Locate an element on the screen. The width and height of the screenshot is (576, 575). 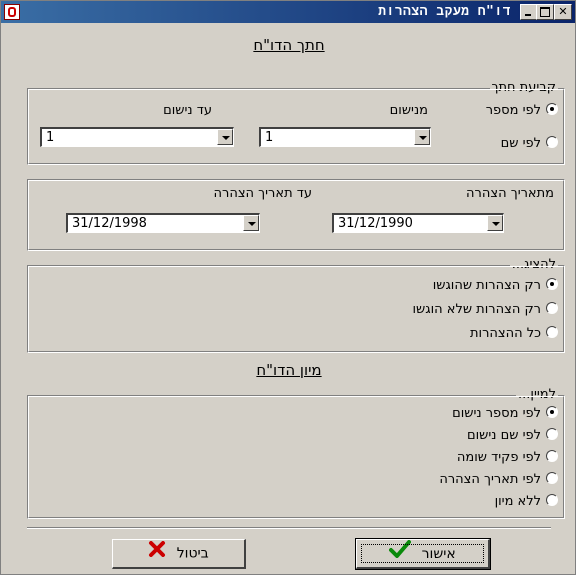
cut-by-number-radio: לפי מספר is located at coordinates (522, 110).